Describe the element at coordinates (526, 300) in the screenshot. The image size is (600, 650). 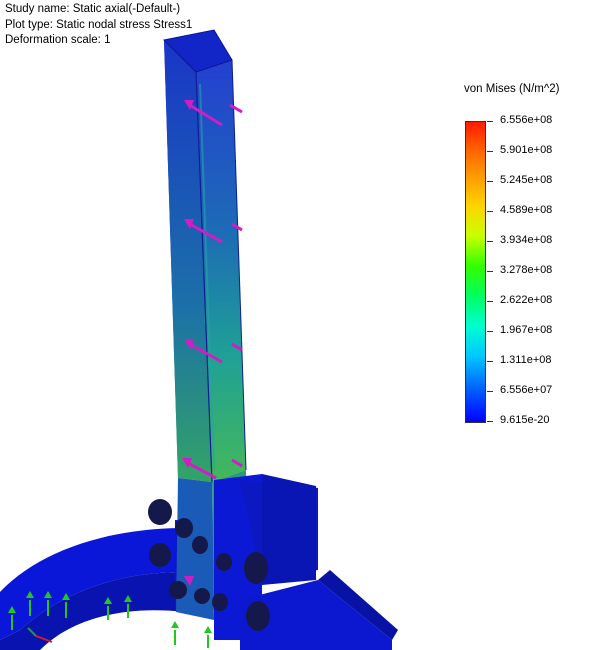
I see `legend-tick-label: 2.622e+08` at that location.